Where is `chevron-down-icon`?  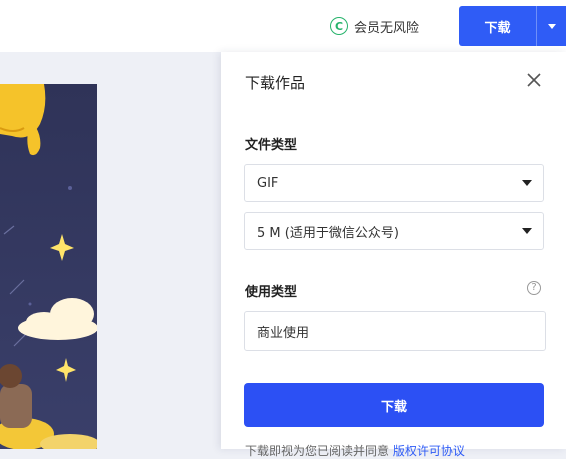
chevron-down-icon is located at coordinates (551, 26).